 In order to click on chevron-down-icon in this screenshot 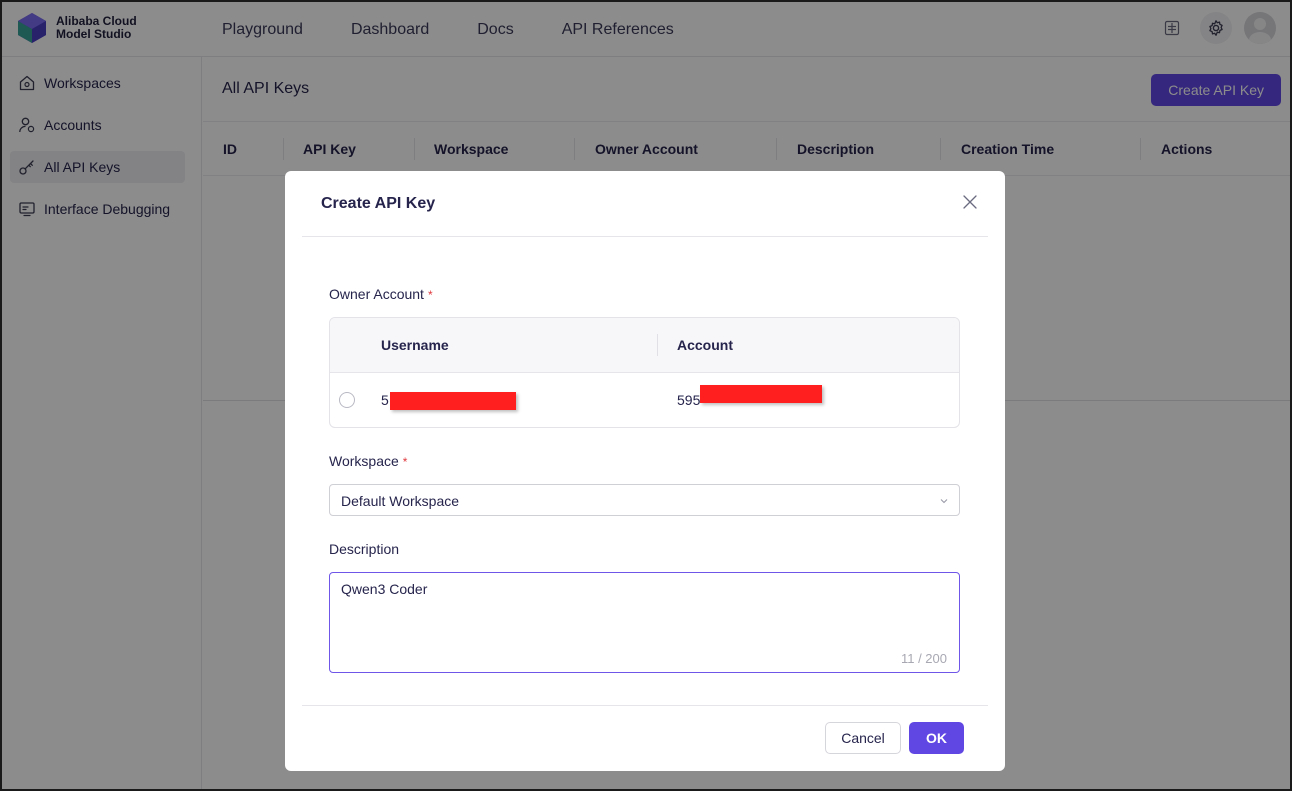, I will do `click(944, 501)`.